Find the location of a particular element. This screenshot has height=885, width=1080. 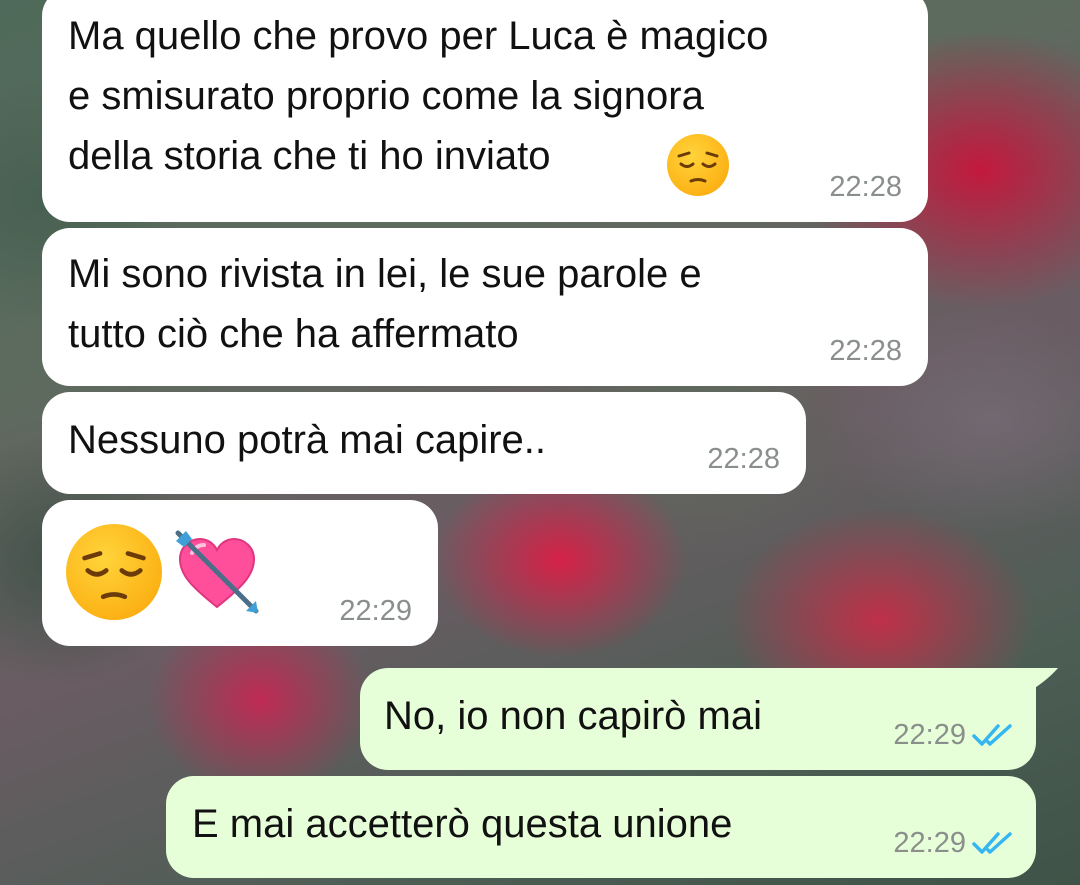

message-bubble-outgoing: E mai accetterò questa unione 22:29 is located at coordinates (601, 827).